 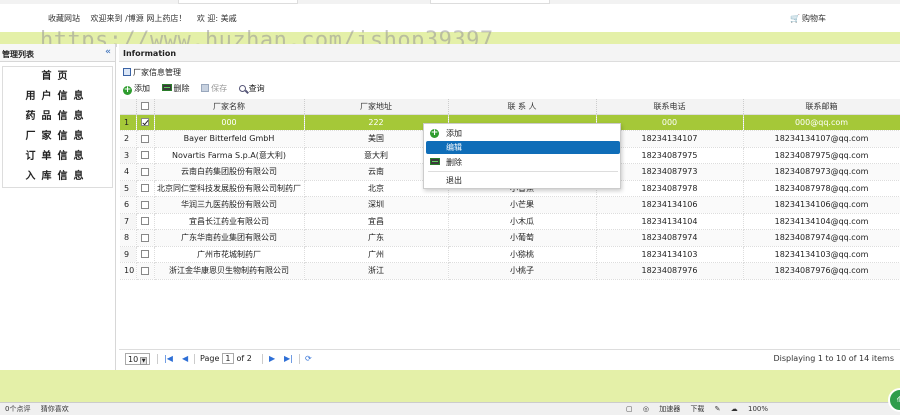 What do you see at coordinates (376, 107) in the screenshot?
I see `column-header-address: 厂家地址` at bounding box center [376, 107].